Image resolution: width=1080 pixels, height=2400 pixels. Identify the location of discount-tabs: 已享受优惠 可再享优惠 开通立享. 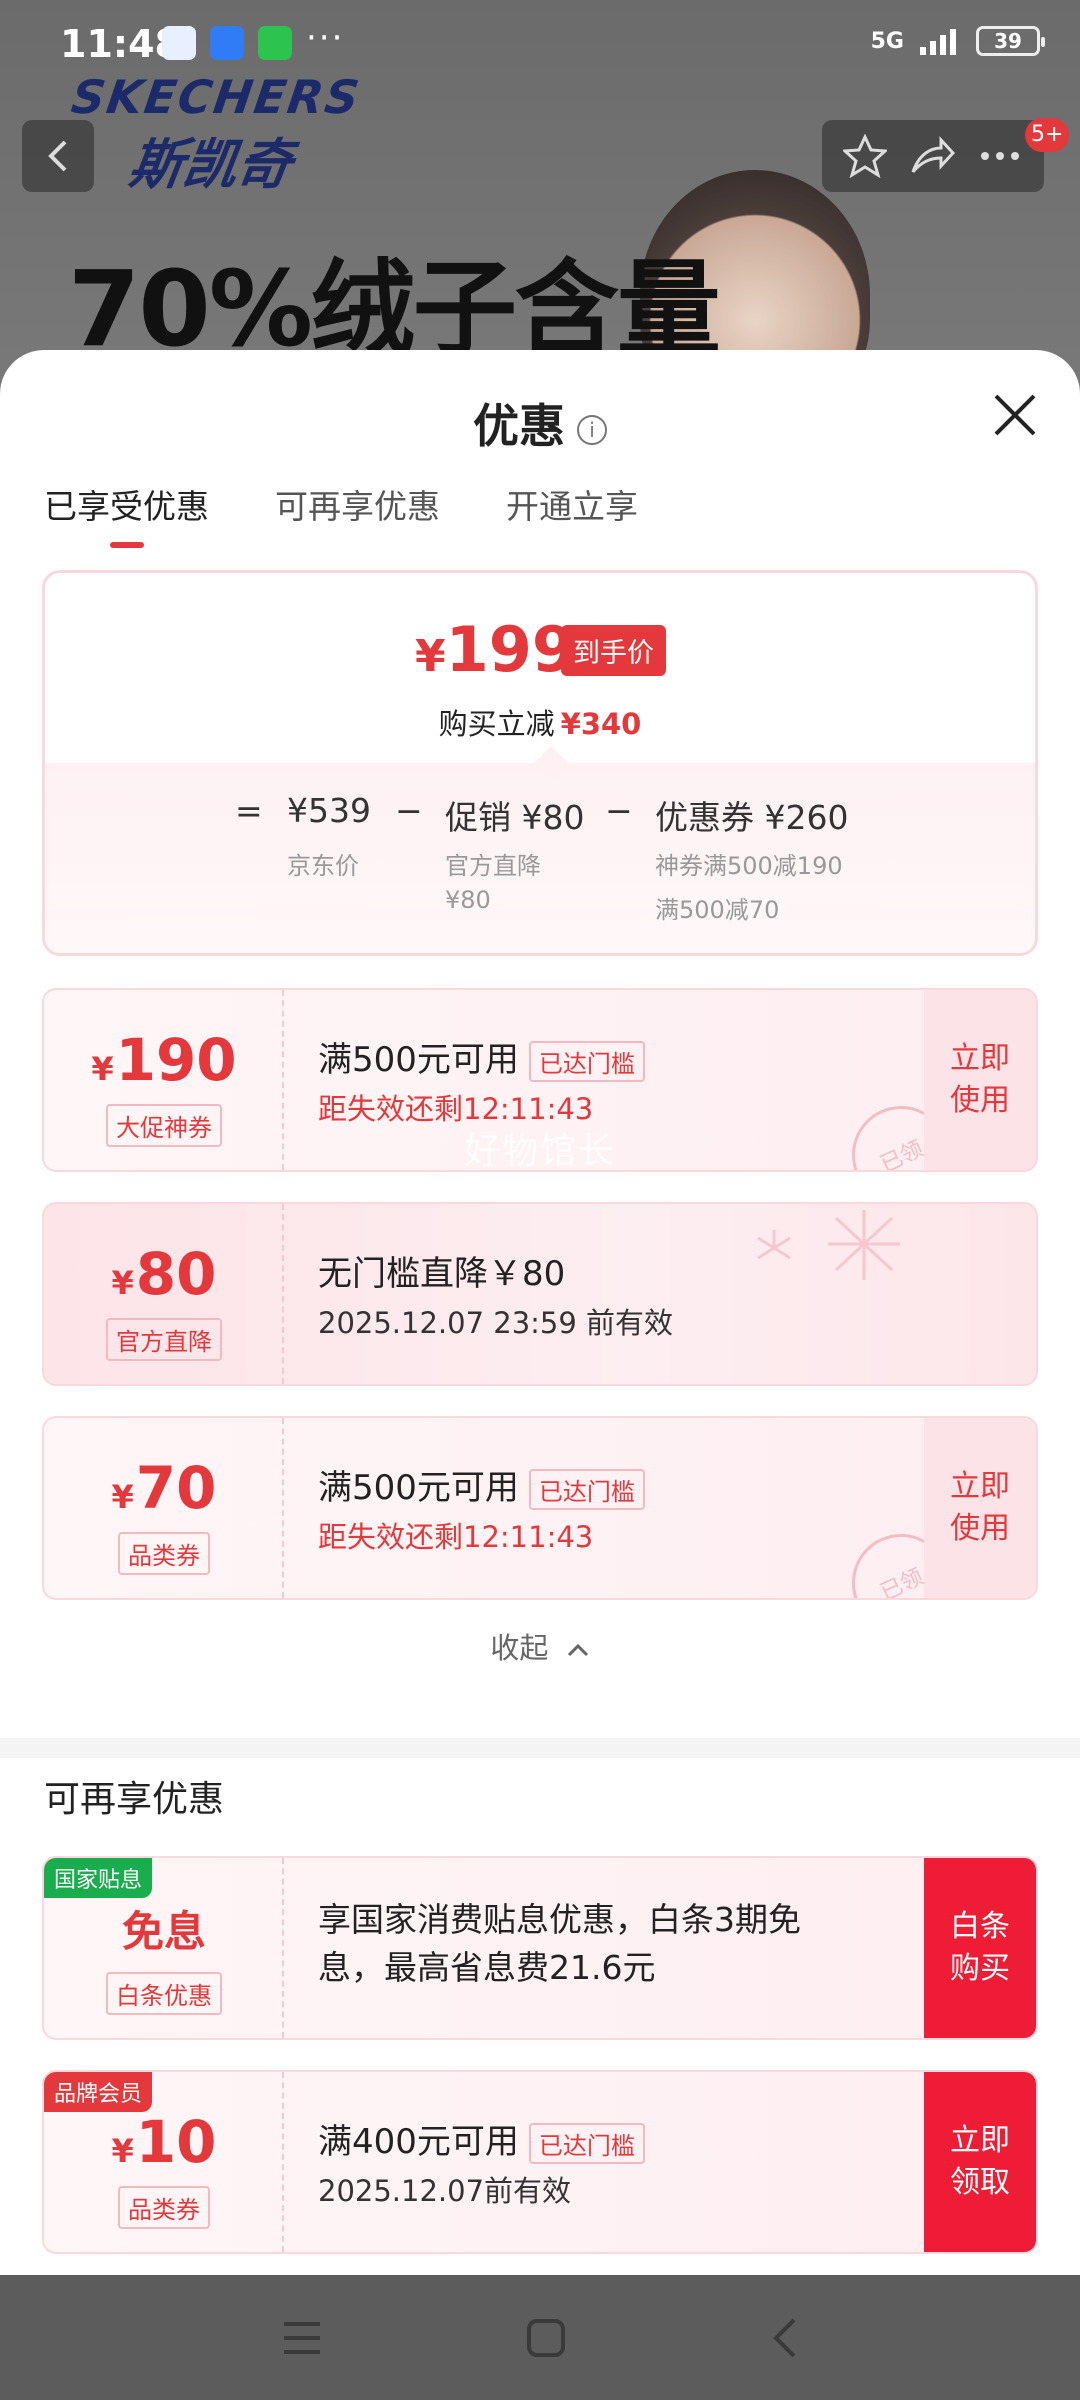
(341, 514).